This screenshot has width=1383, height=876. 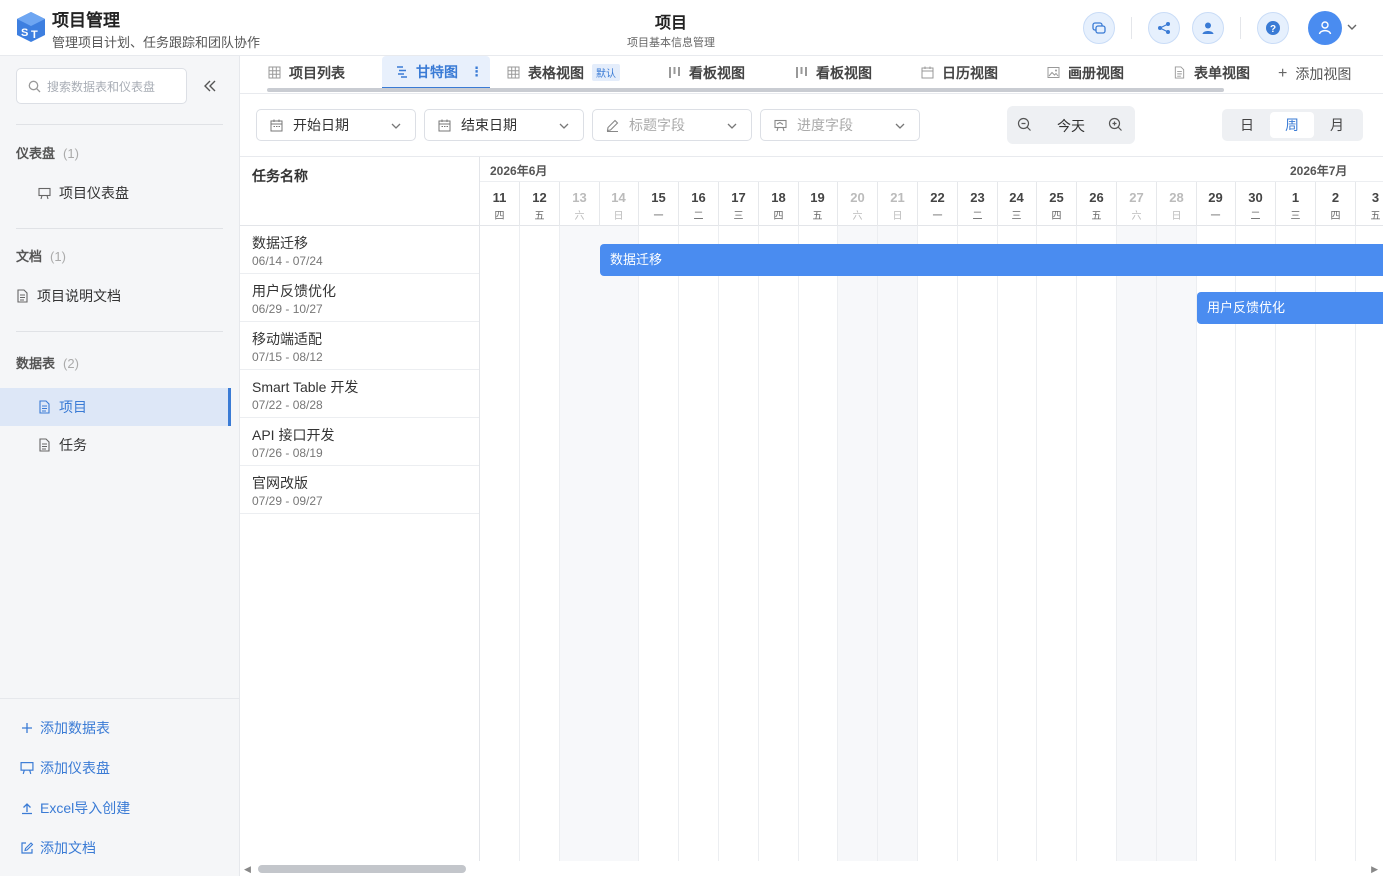 I want to click on select-placeholder: 标题字段, so click(x=657, y=125).